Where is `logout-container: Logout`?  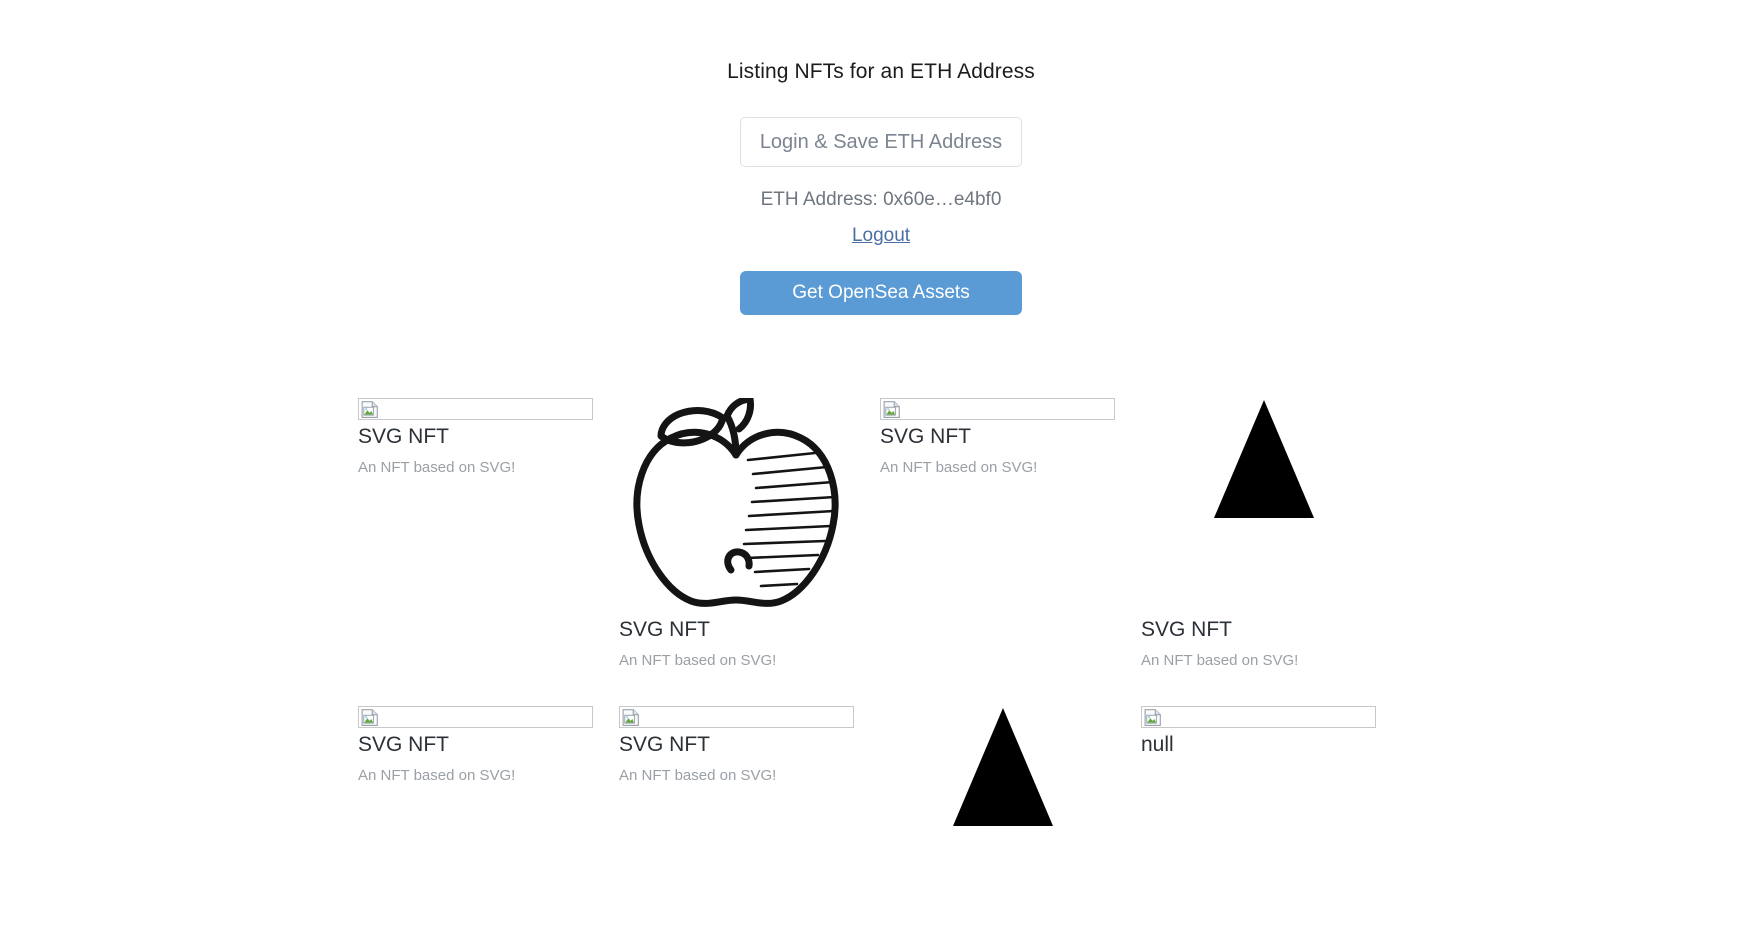
logout-container: Logout is located at coordinates (881, 236).